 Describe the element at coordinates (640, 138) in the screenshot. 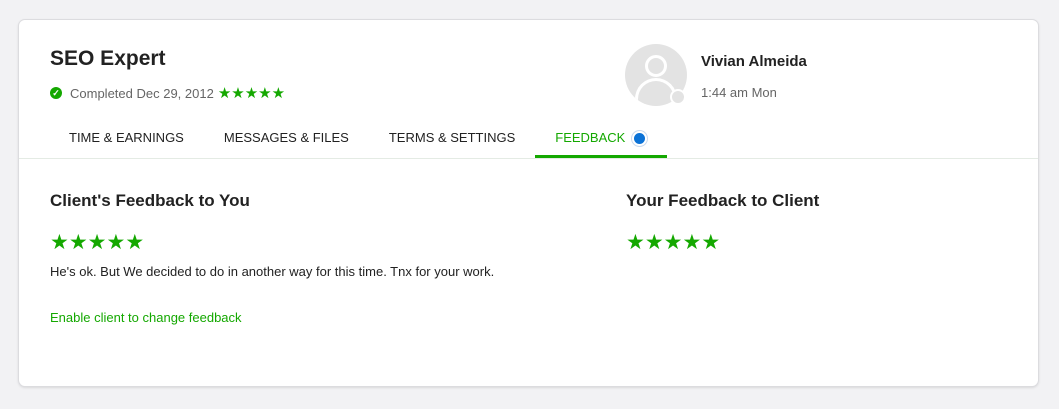

I see `notification-dot-icon` at that location.